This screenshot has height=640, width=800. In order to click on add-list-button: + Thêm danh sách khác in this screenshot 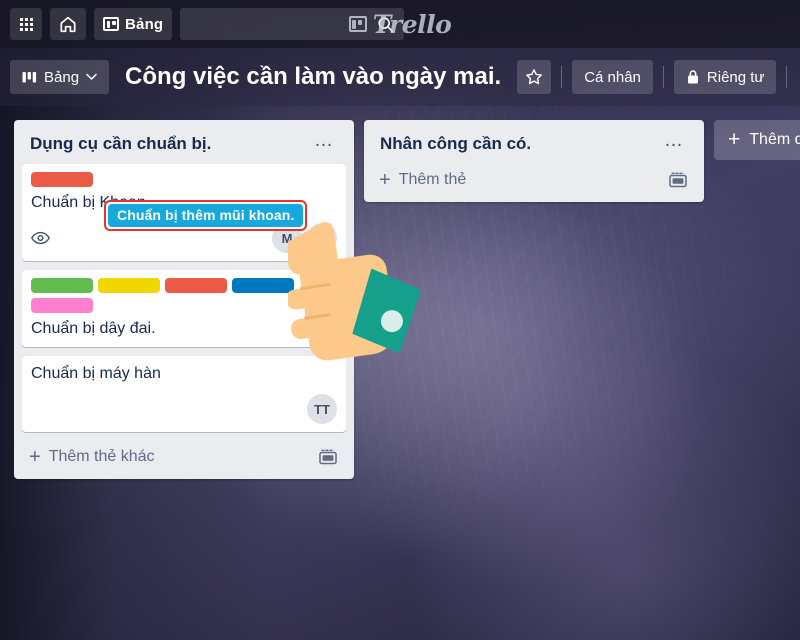, I will do `click(757, 140)`.